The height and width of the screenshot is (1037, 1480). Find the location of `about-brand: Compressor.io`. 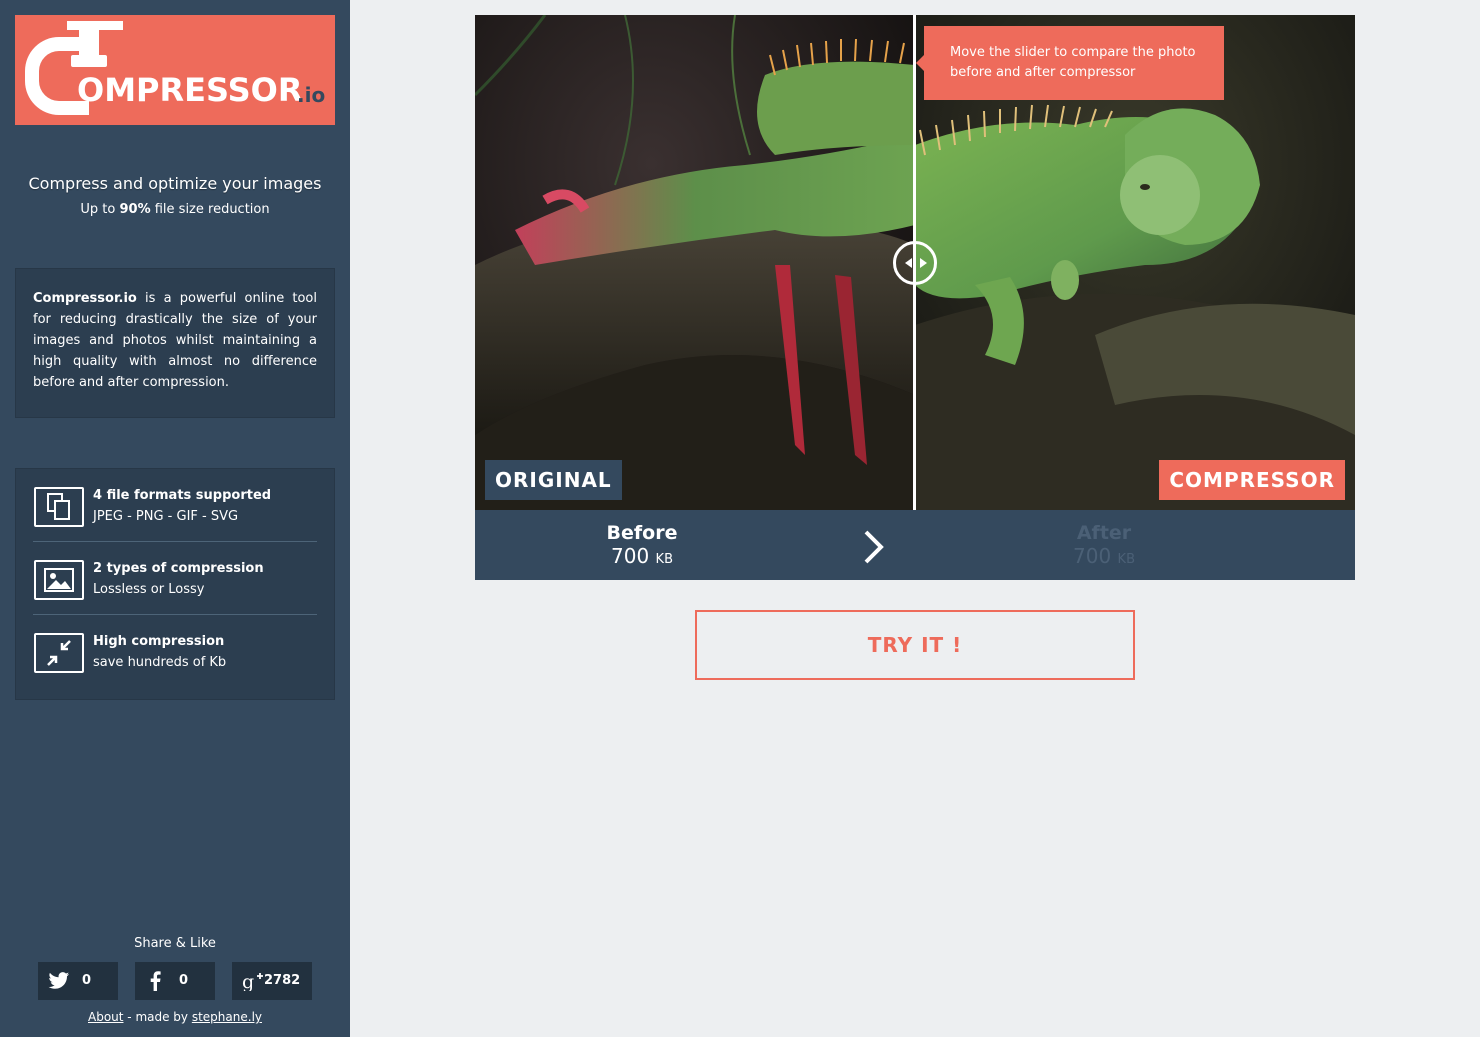

about-brand: Compressor.io is located at coordinates (85, 298).